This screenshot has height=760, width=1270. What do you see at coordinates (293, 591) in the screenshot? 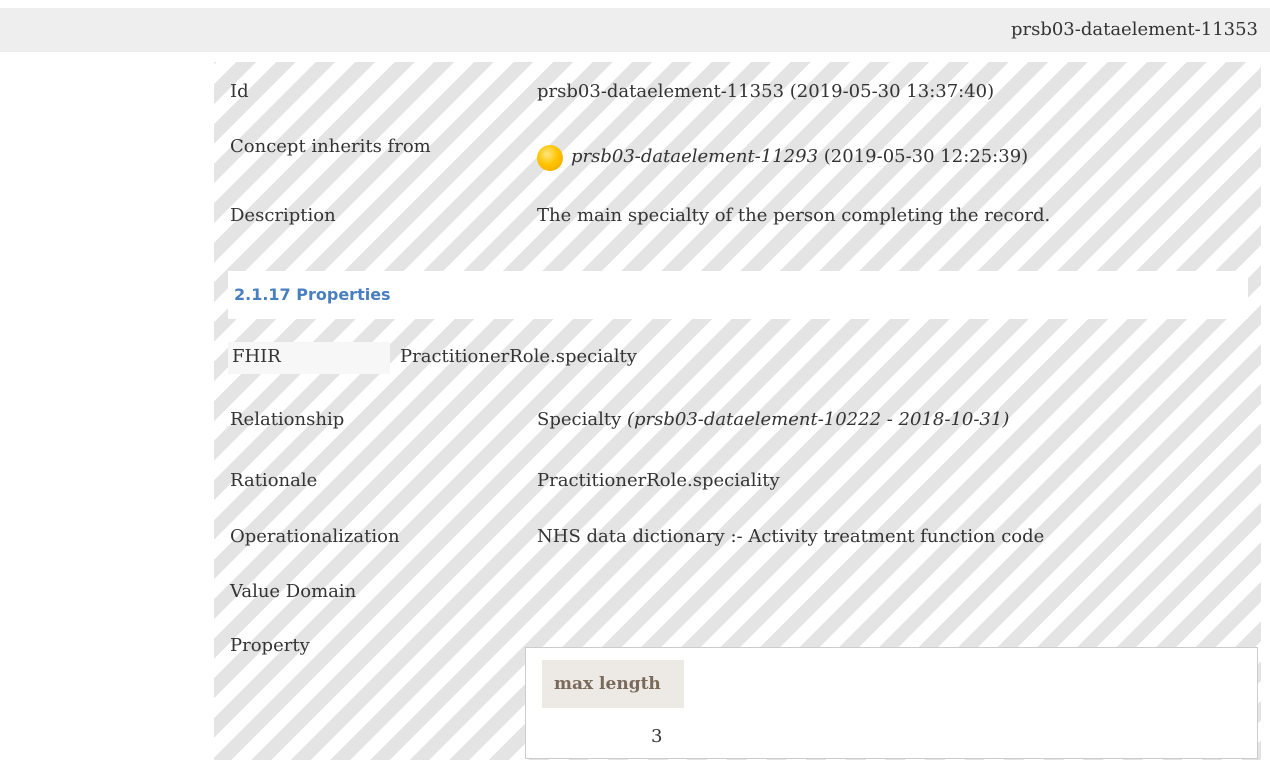
I see `value-domain-label: Value Domain` at bounding box center [293, 591].